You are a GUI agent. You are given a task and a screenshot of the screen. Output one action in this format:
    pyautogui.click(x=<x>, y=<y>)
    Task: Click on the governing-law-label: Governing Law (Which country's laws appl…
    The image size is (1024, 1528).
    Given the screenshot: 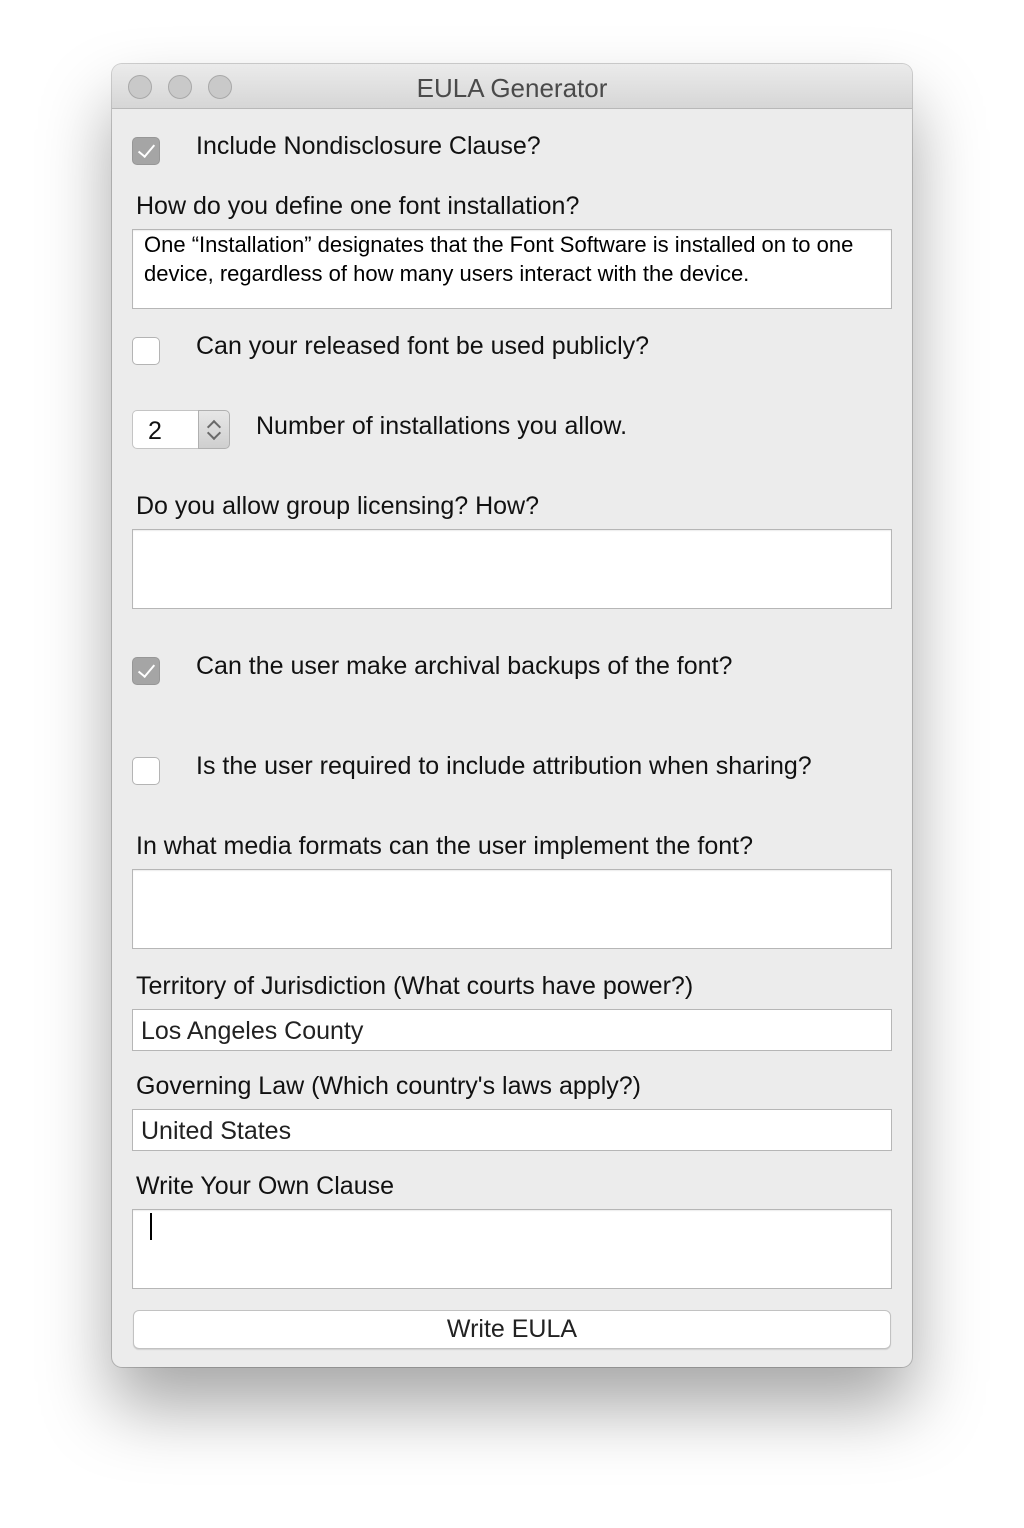 What is the action you would take?
    pyautogui.click(x=388, y=1086)
    